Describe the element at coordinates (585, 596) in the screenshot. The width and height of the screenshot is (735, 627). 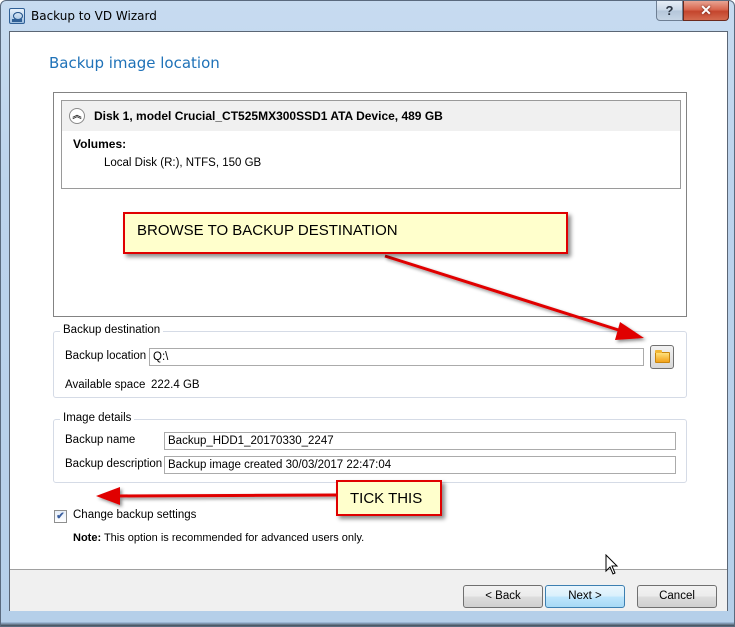
I see `next-button: Next >` at that location.